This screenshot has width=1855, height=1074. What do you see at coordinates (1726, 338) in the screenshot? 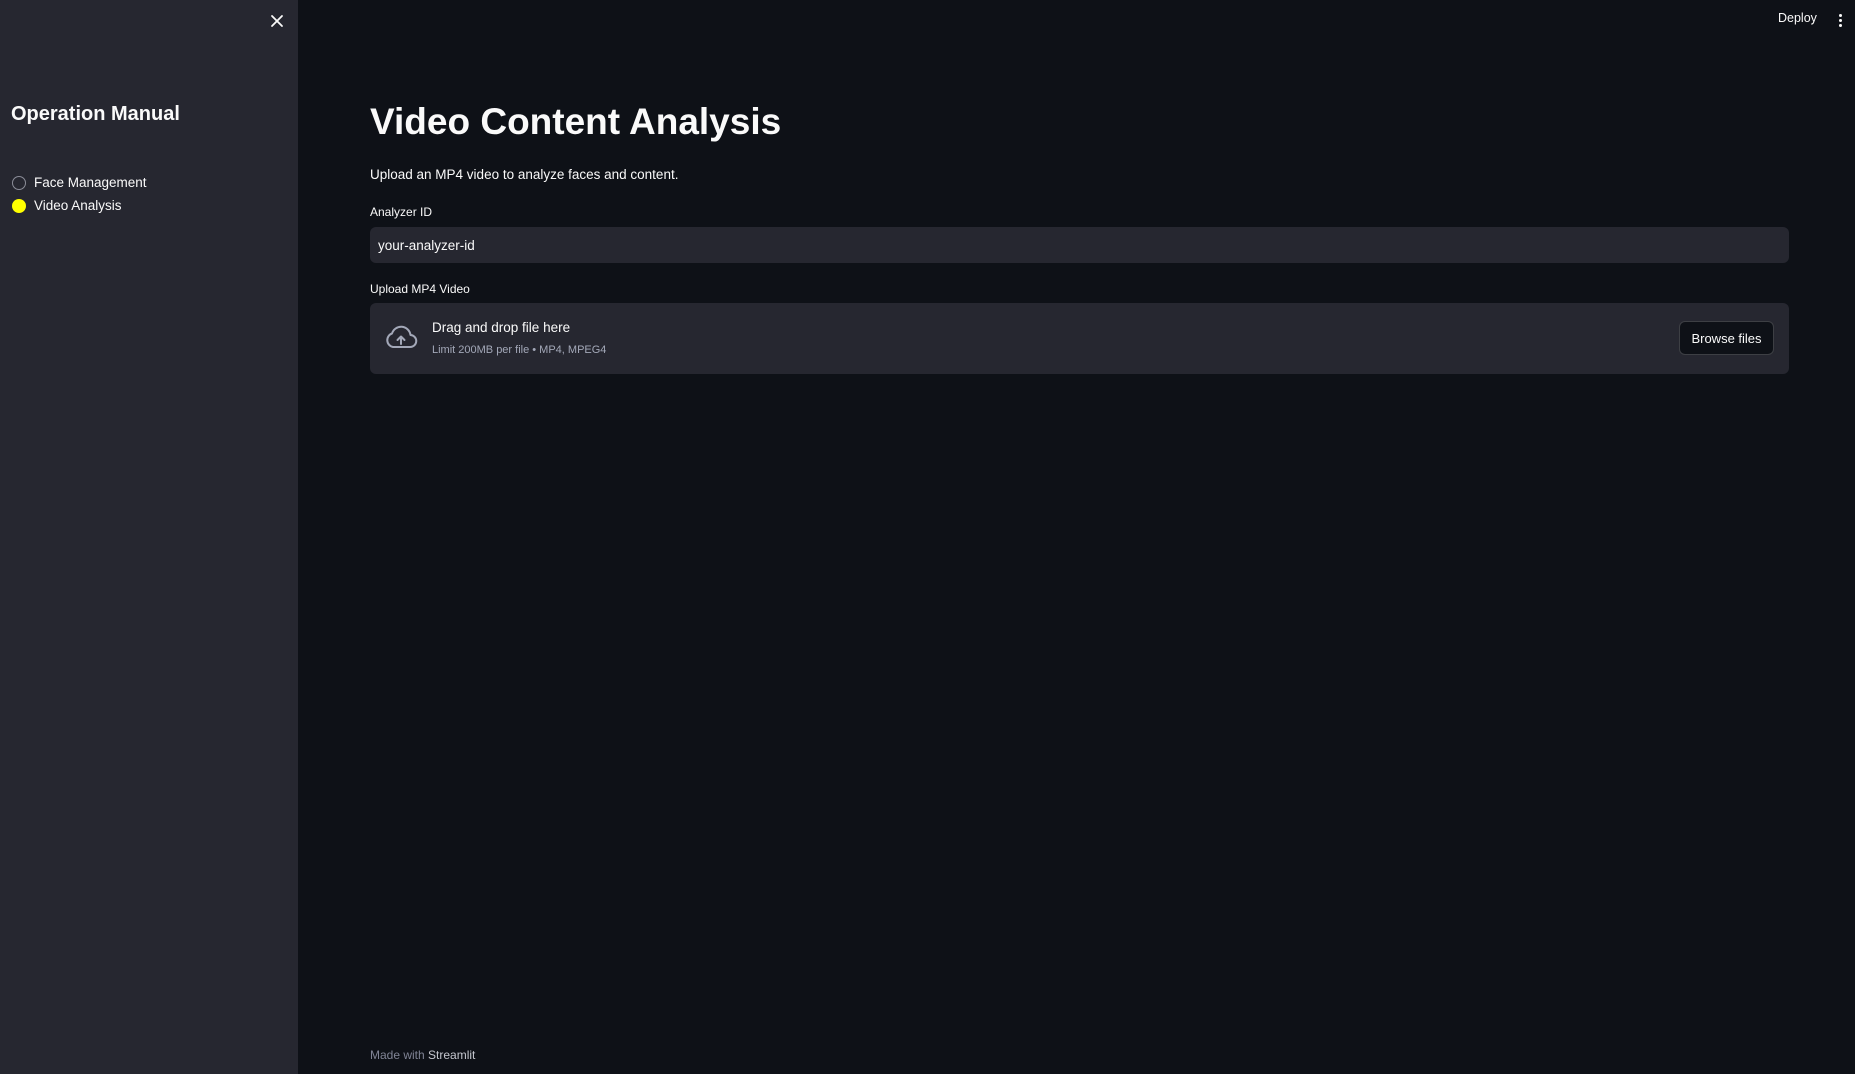
I see `browse-files-button: Browse files` at bounding box center [1726, 338].